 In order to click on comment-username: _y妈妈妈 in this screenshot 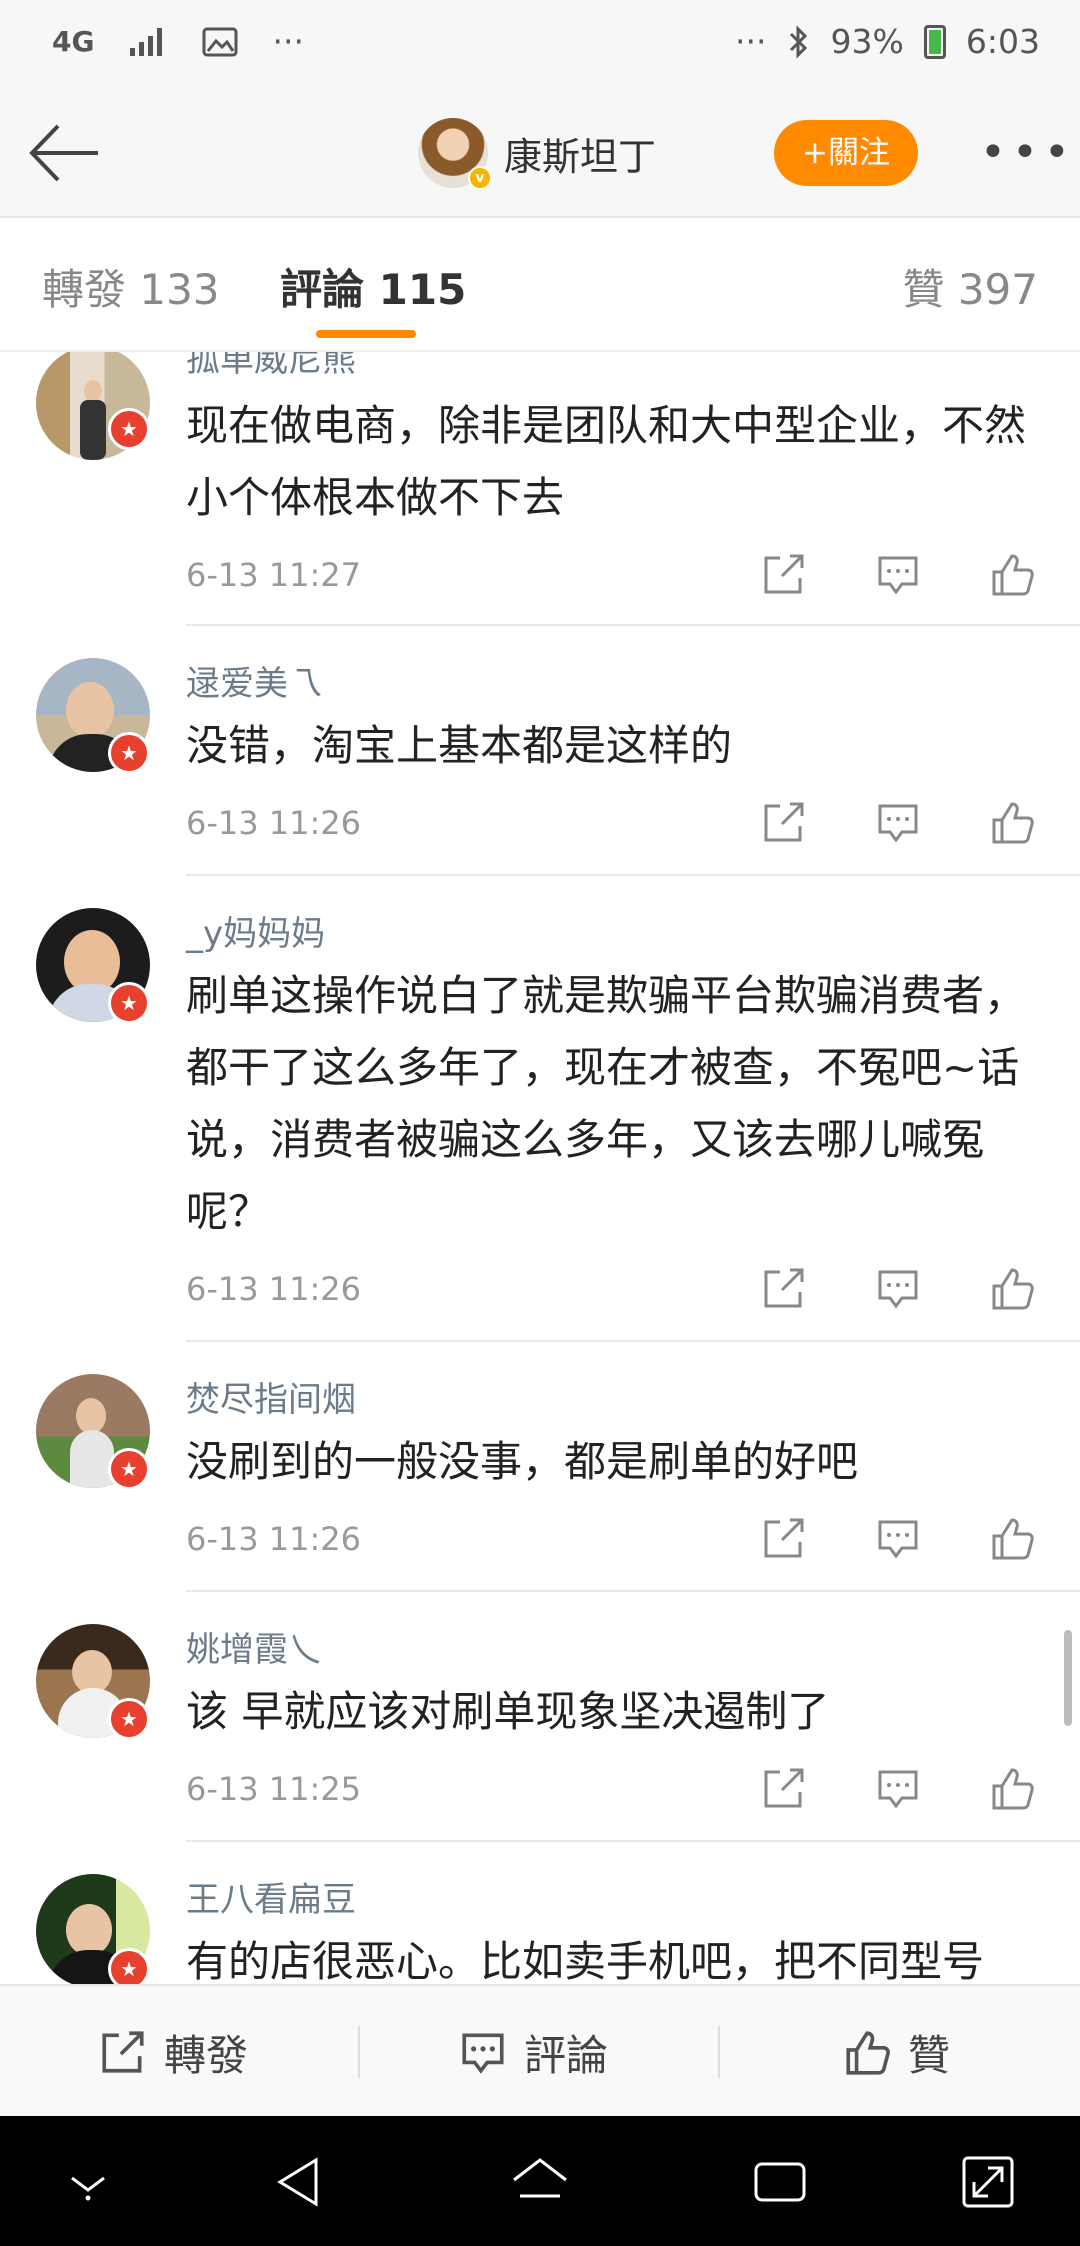, I will do `click(255, 930)`.